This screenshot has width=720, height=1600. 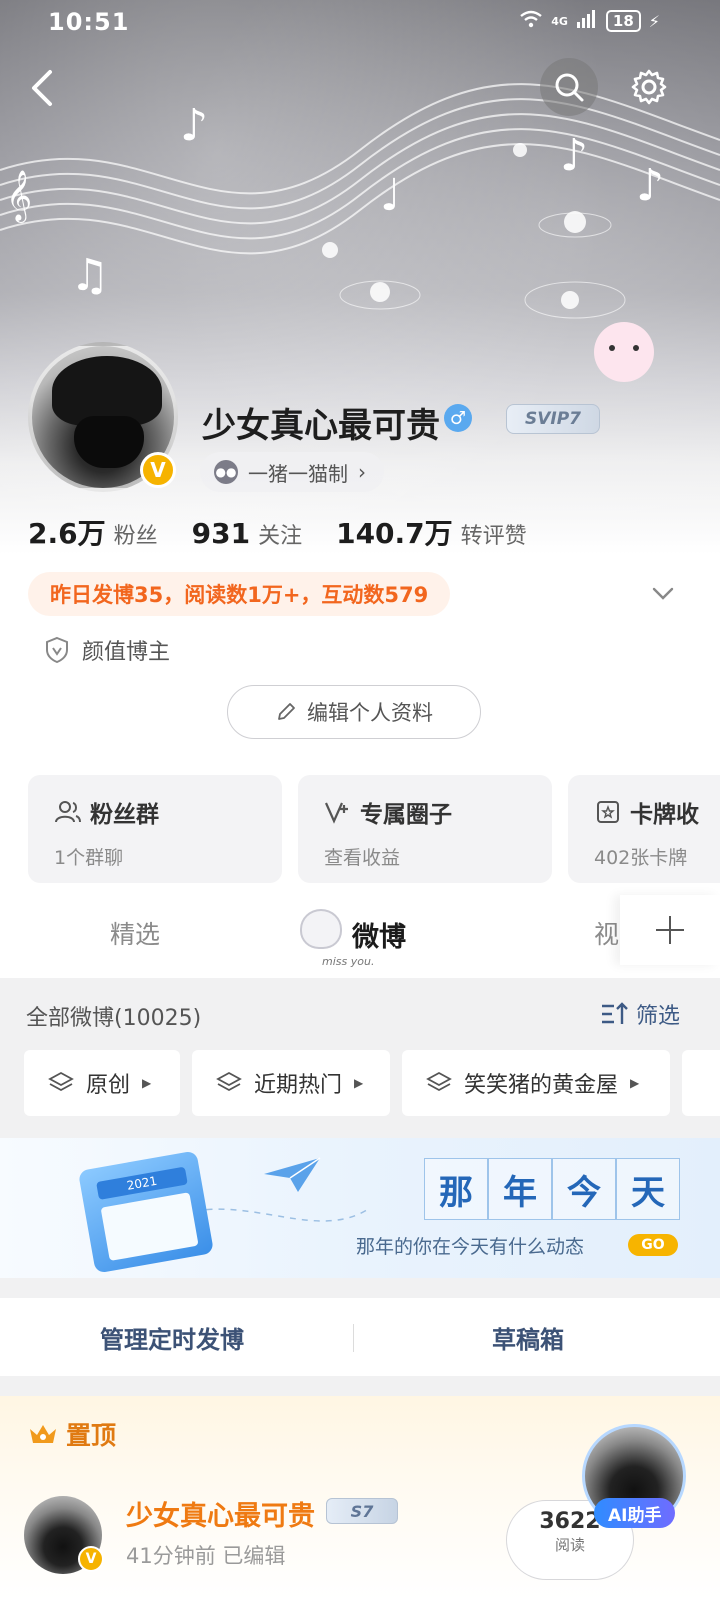 I want to click on card-title: 专属圈子, so click(x=425, y=812).